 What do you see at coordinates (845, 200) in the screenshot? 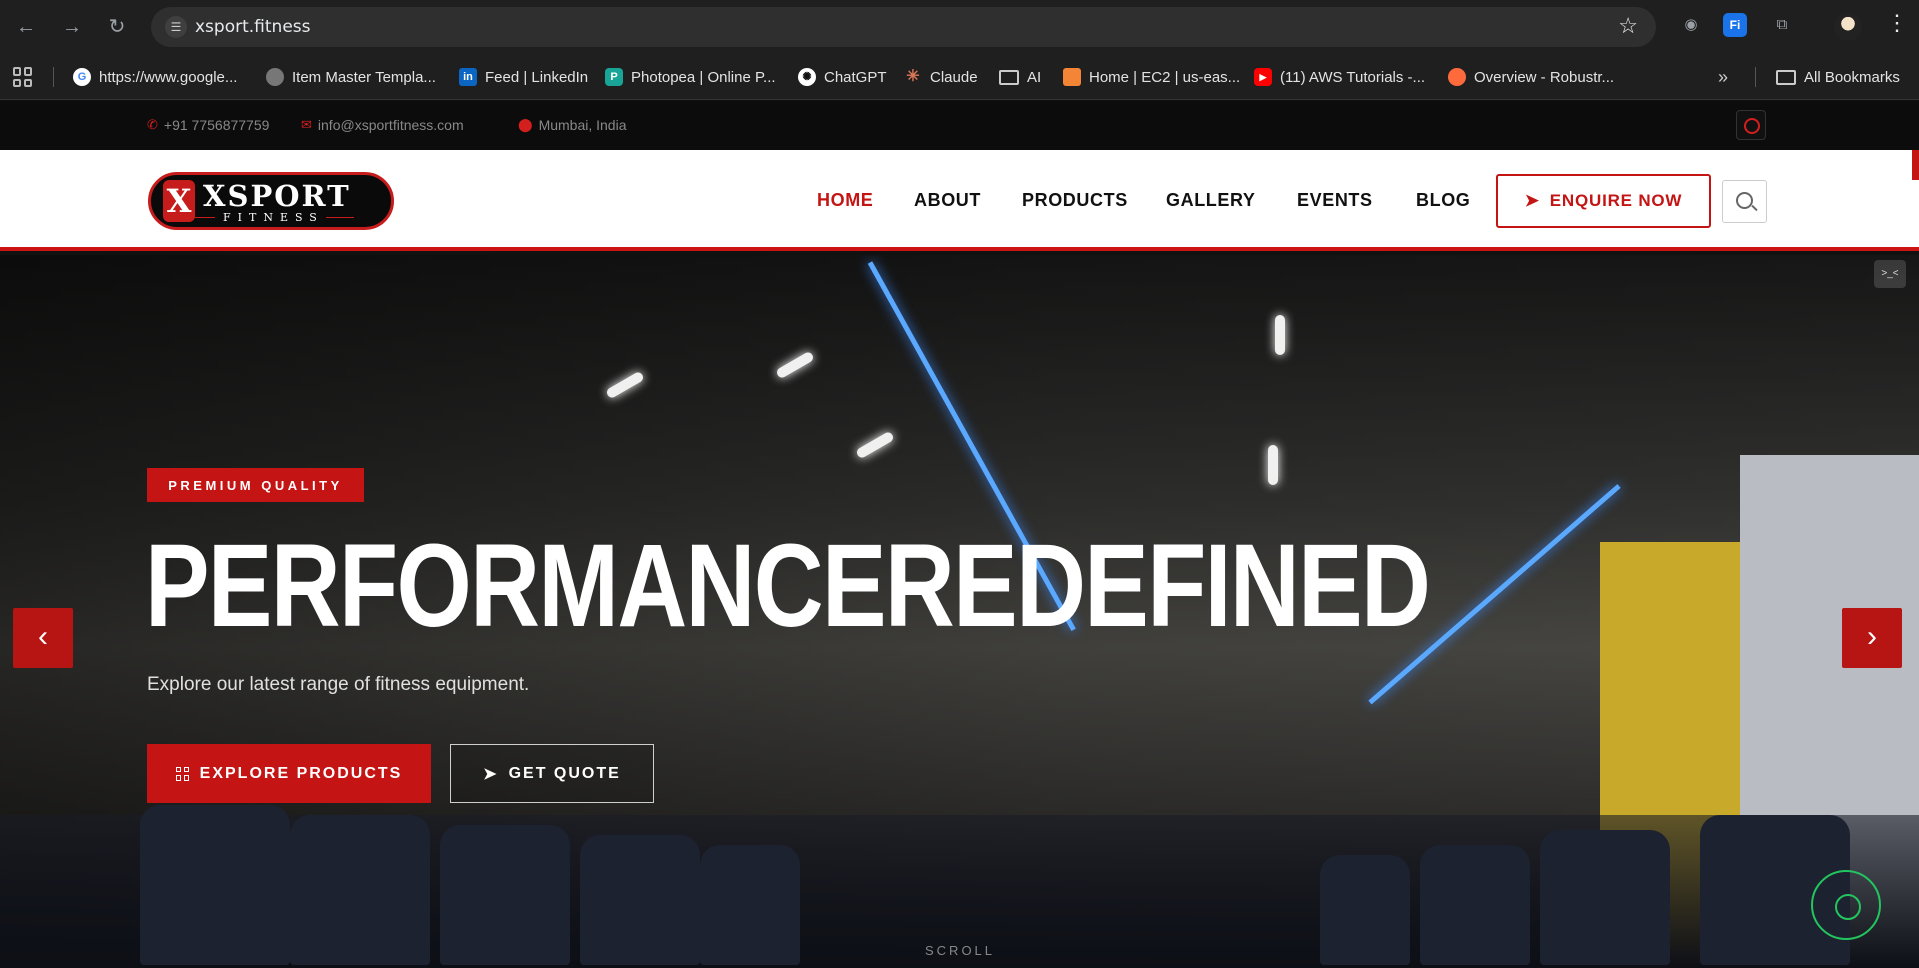
I see `nav-home: HOME` at bounding box center [845, 200].